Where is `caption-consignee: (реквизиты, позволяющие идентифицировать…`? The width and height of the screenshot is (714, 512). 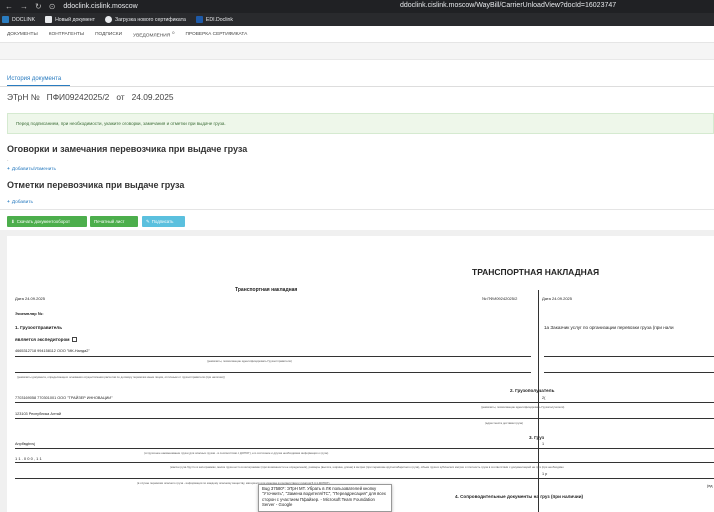 caption-consignee: (реквизиты, позволяющие идентифицировать… is located at coordinates (523, 407).